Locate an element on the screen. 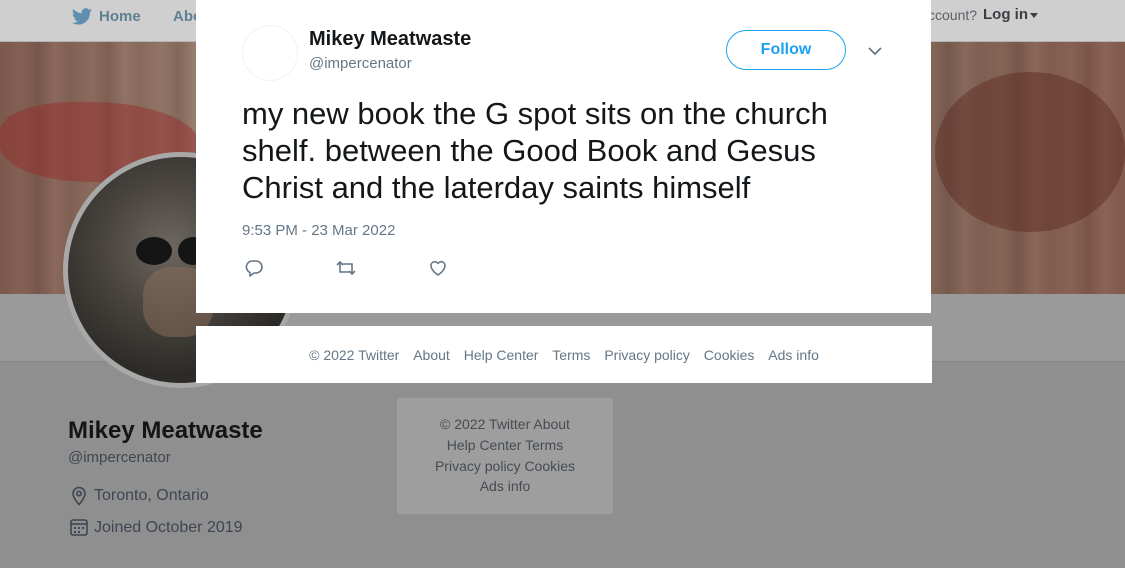 The image size is (1125, 568). footer-help-center-link: Help Center is located at coordinates (501, 355).